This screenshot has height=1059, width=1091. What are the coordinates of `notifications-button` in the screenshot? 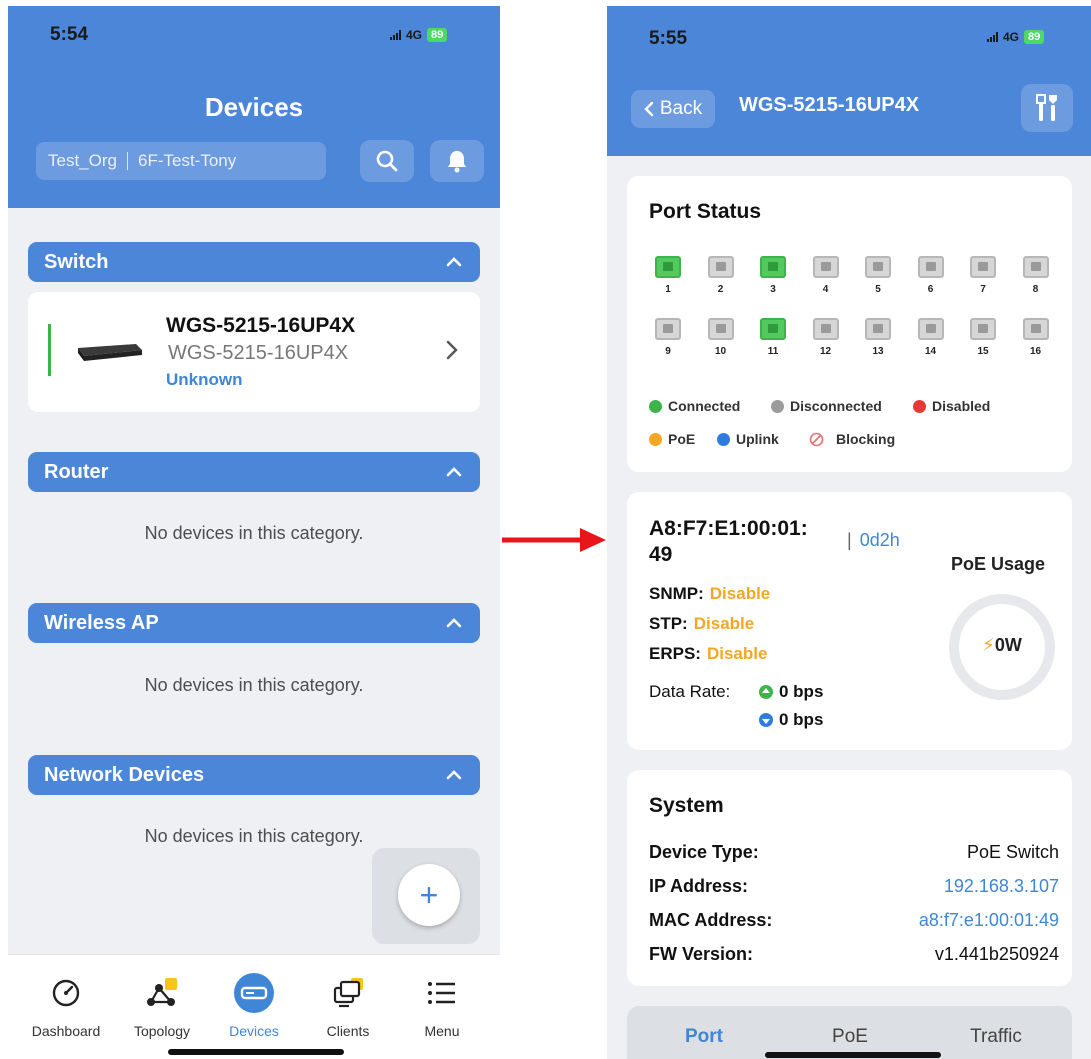 It's located at (457, 161).